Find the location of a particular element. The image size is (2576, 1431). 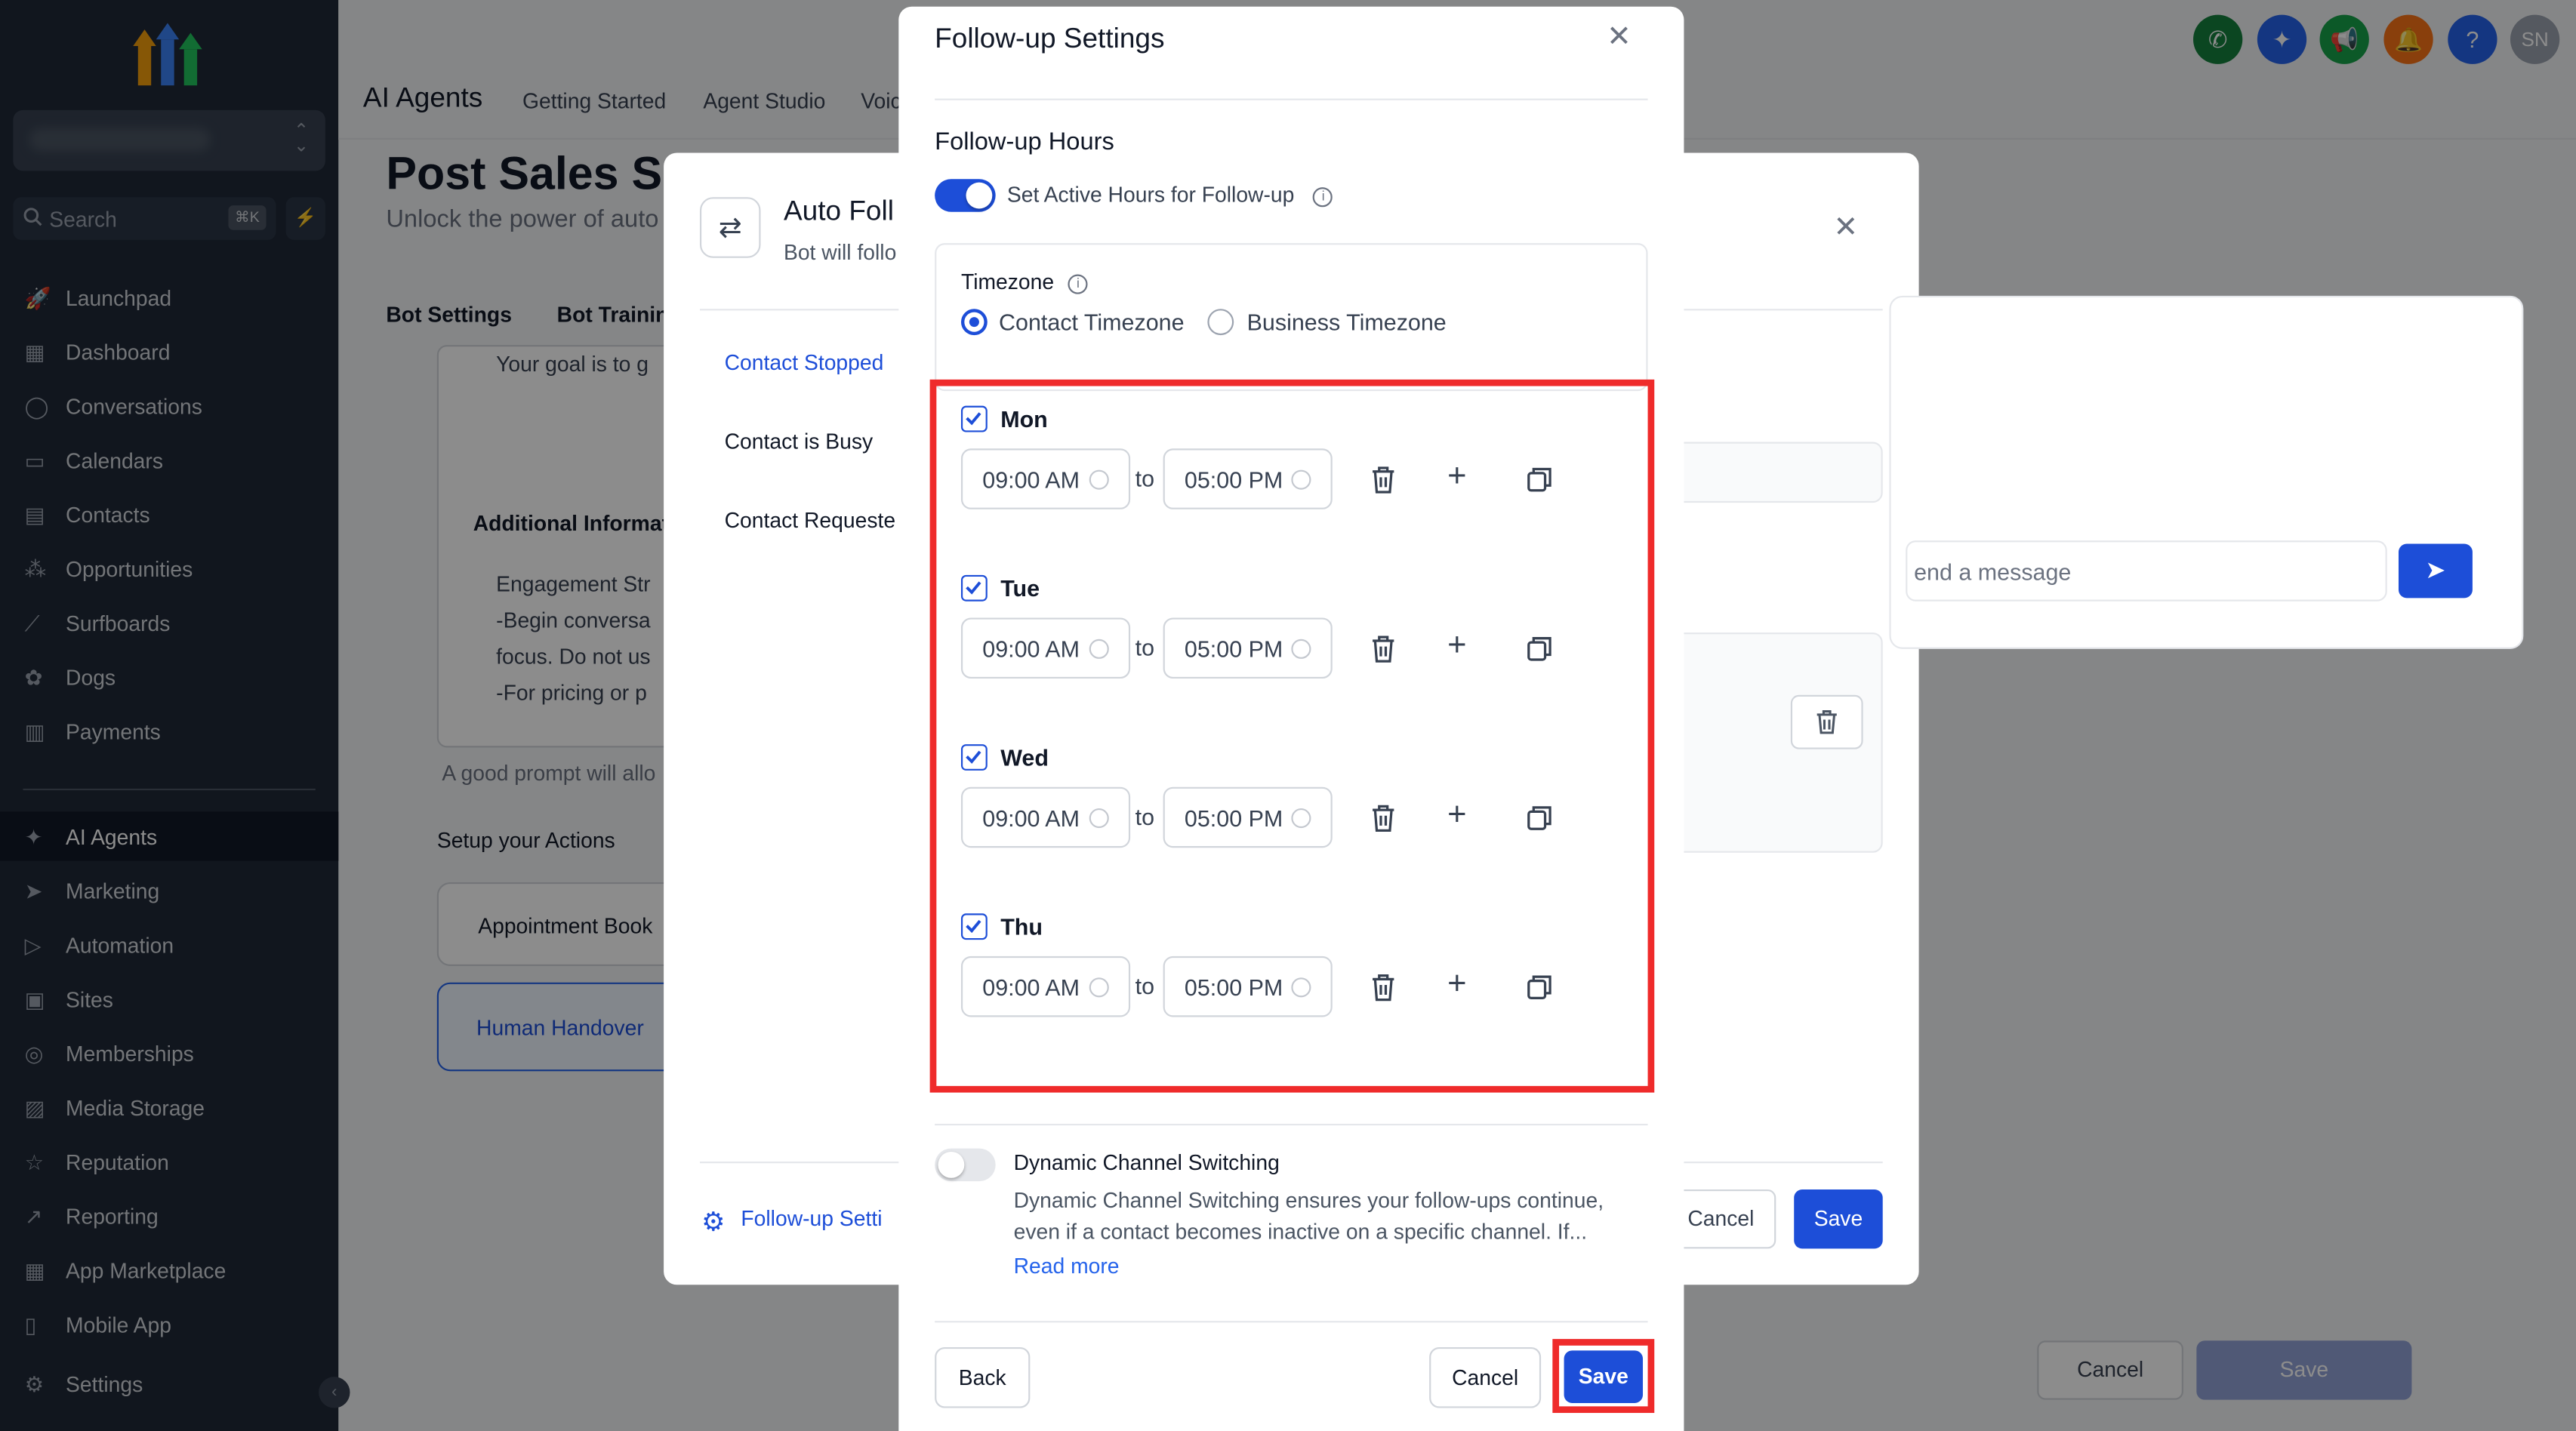

cancel-button: Cancel is located at coordinates (1485, 1377).